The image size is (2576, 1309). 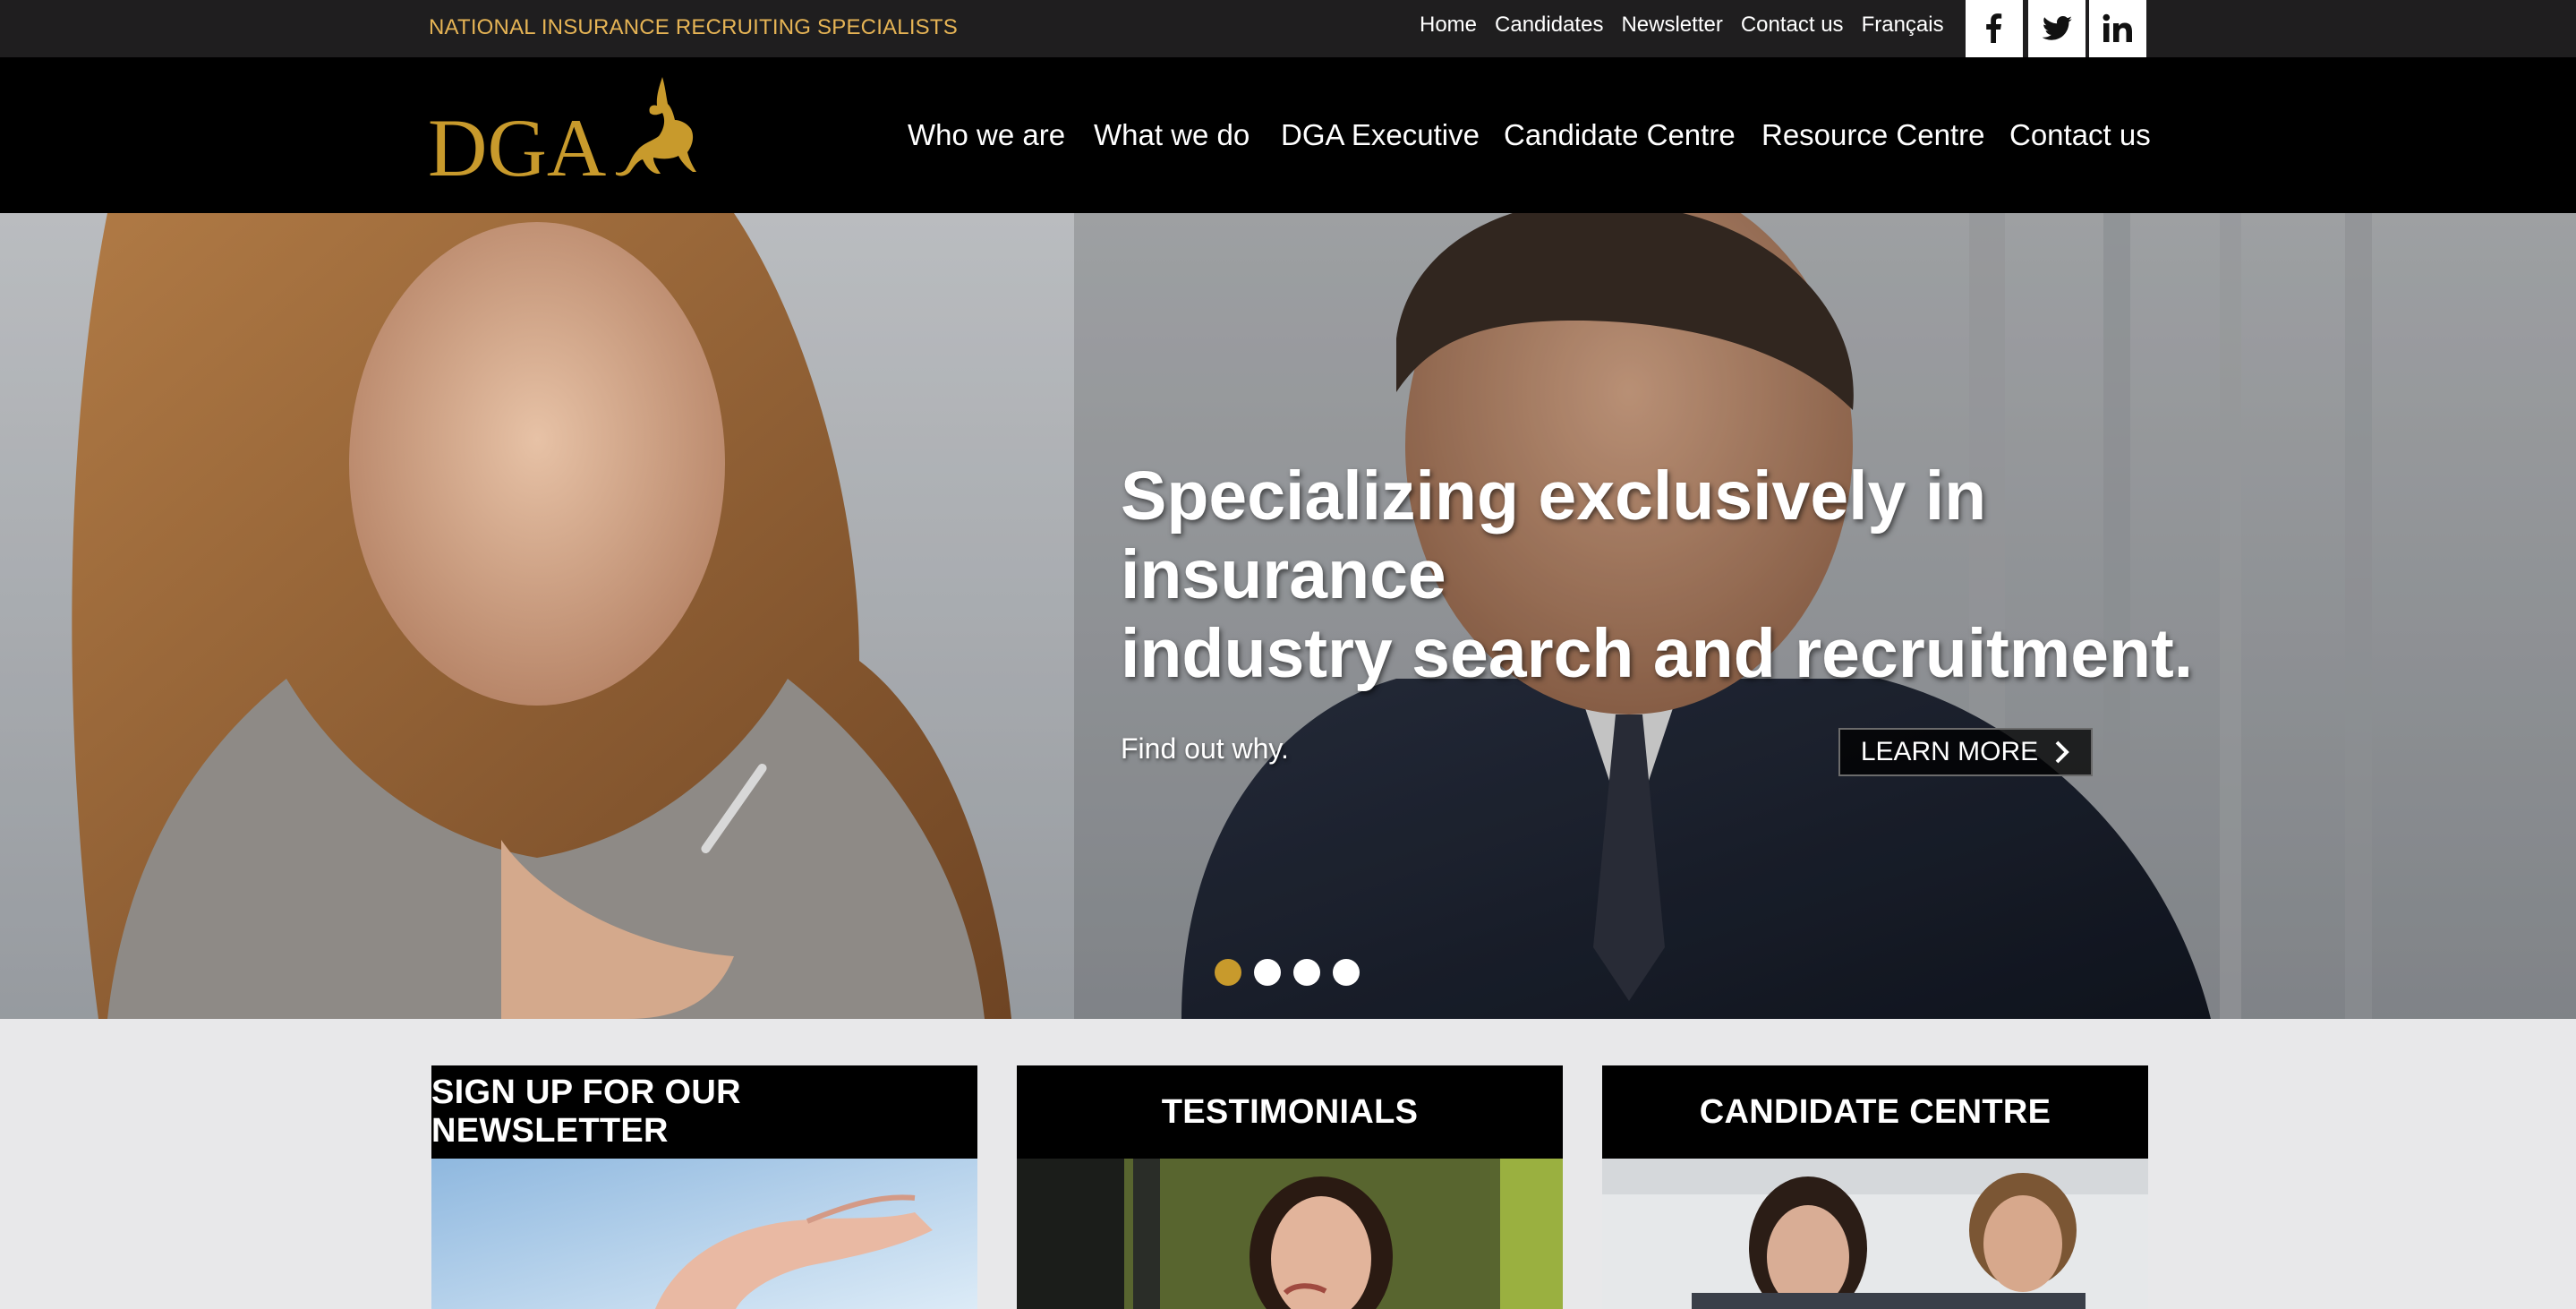 I want to click on nav-who-we-are: Who we are, so click(x=986, y=135).